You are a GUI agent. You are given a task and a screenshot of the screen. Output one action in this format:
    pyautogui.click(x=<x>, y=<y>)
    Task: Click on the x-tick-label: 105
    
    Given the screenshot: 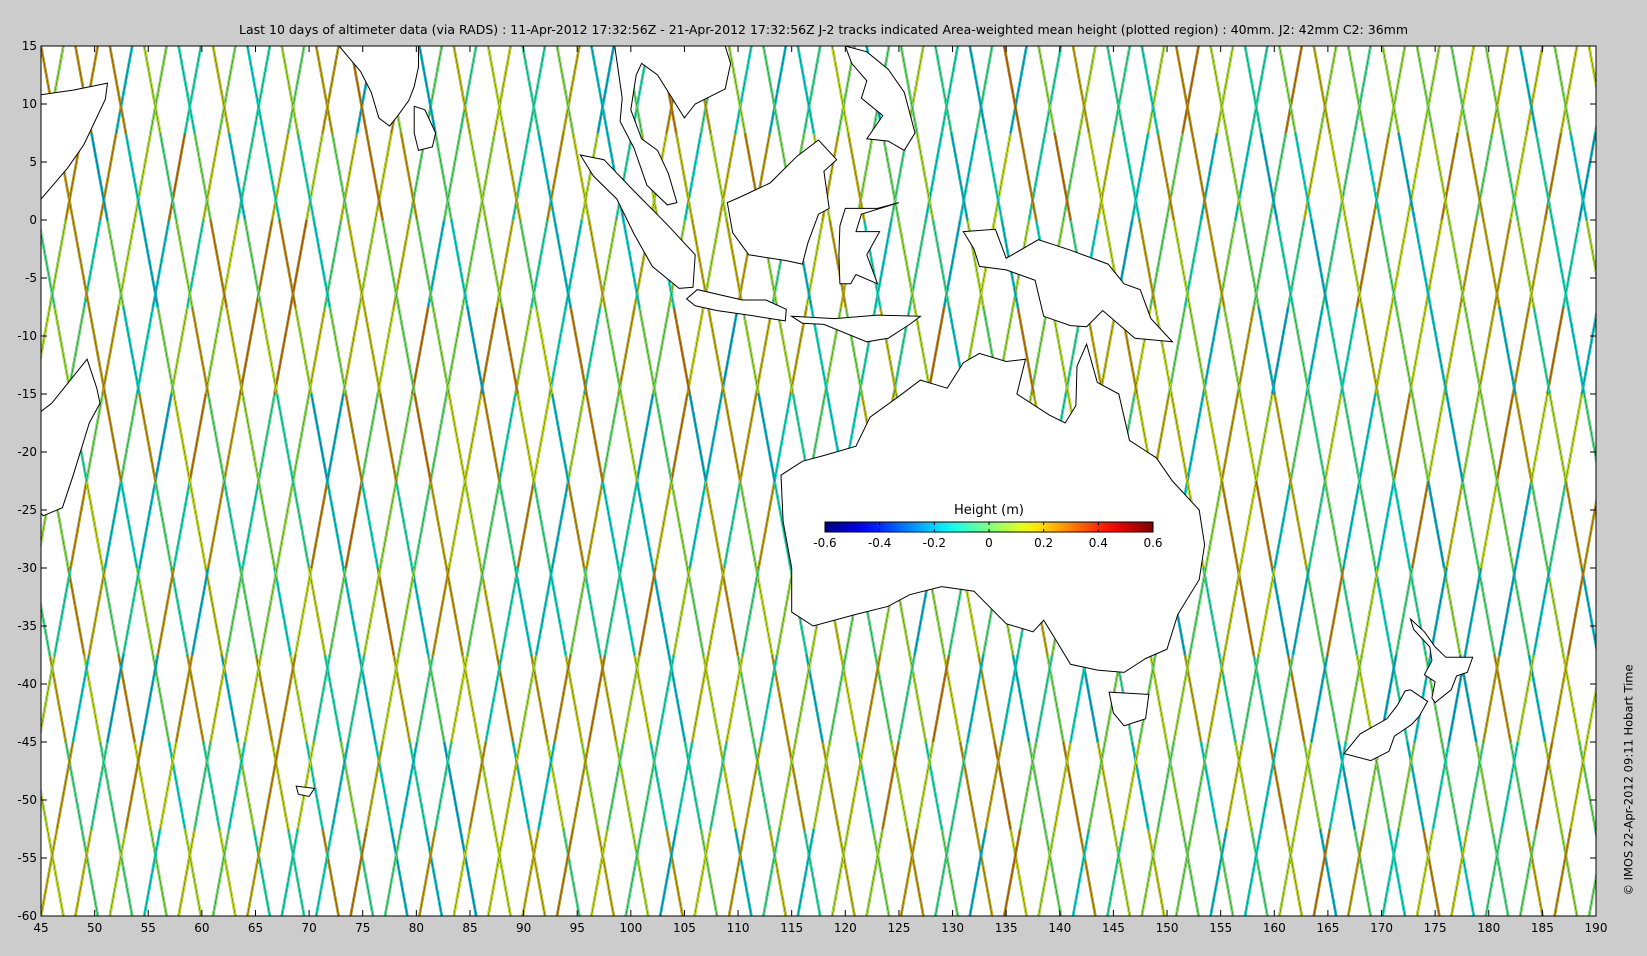 What is the action you would take?
    pyautogui.click(x=684, y=928)
    